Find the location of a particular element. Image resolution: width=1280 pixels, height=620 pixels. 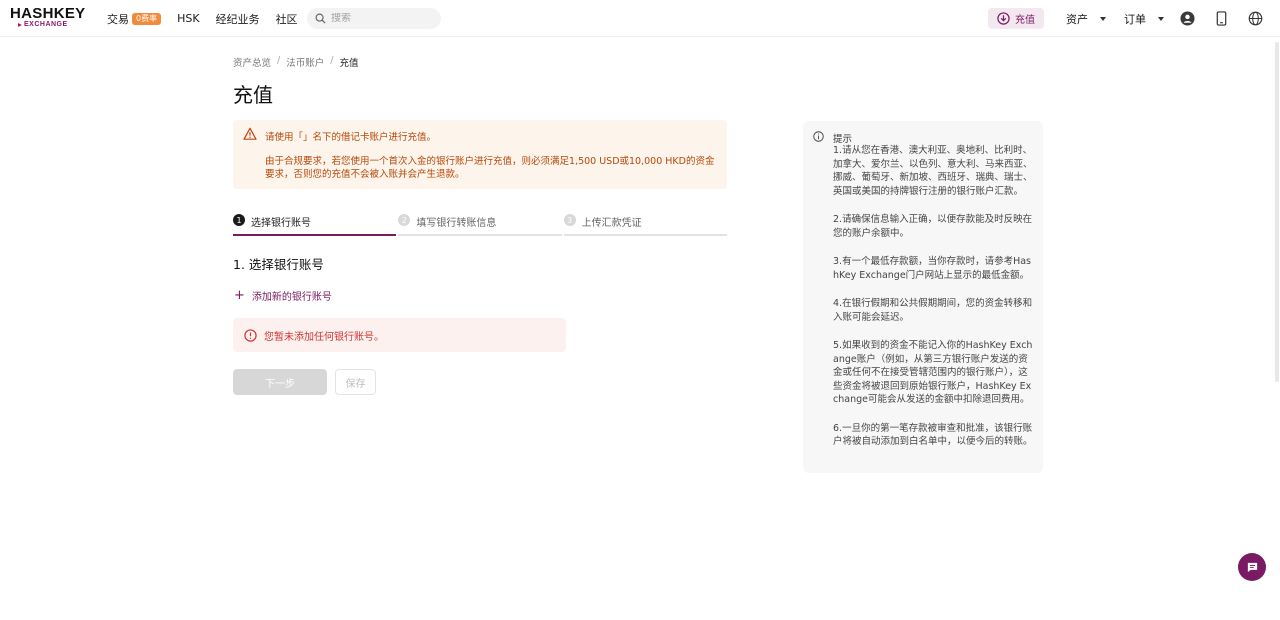

nav-trade-label: 交易 is located at coordinates (118, 19).